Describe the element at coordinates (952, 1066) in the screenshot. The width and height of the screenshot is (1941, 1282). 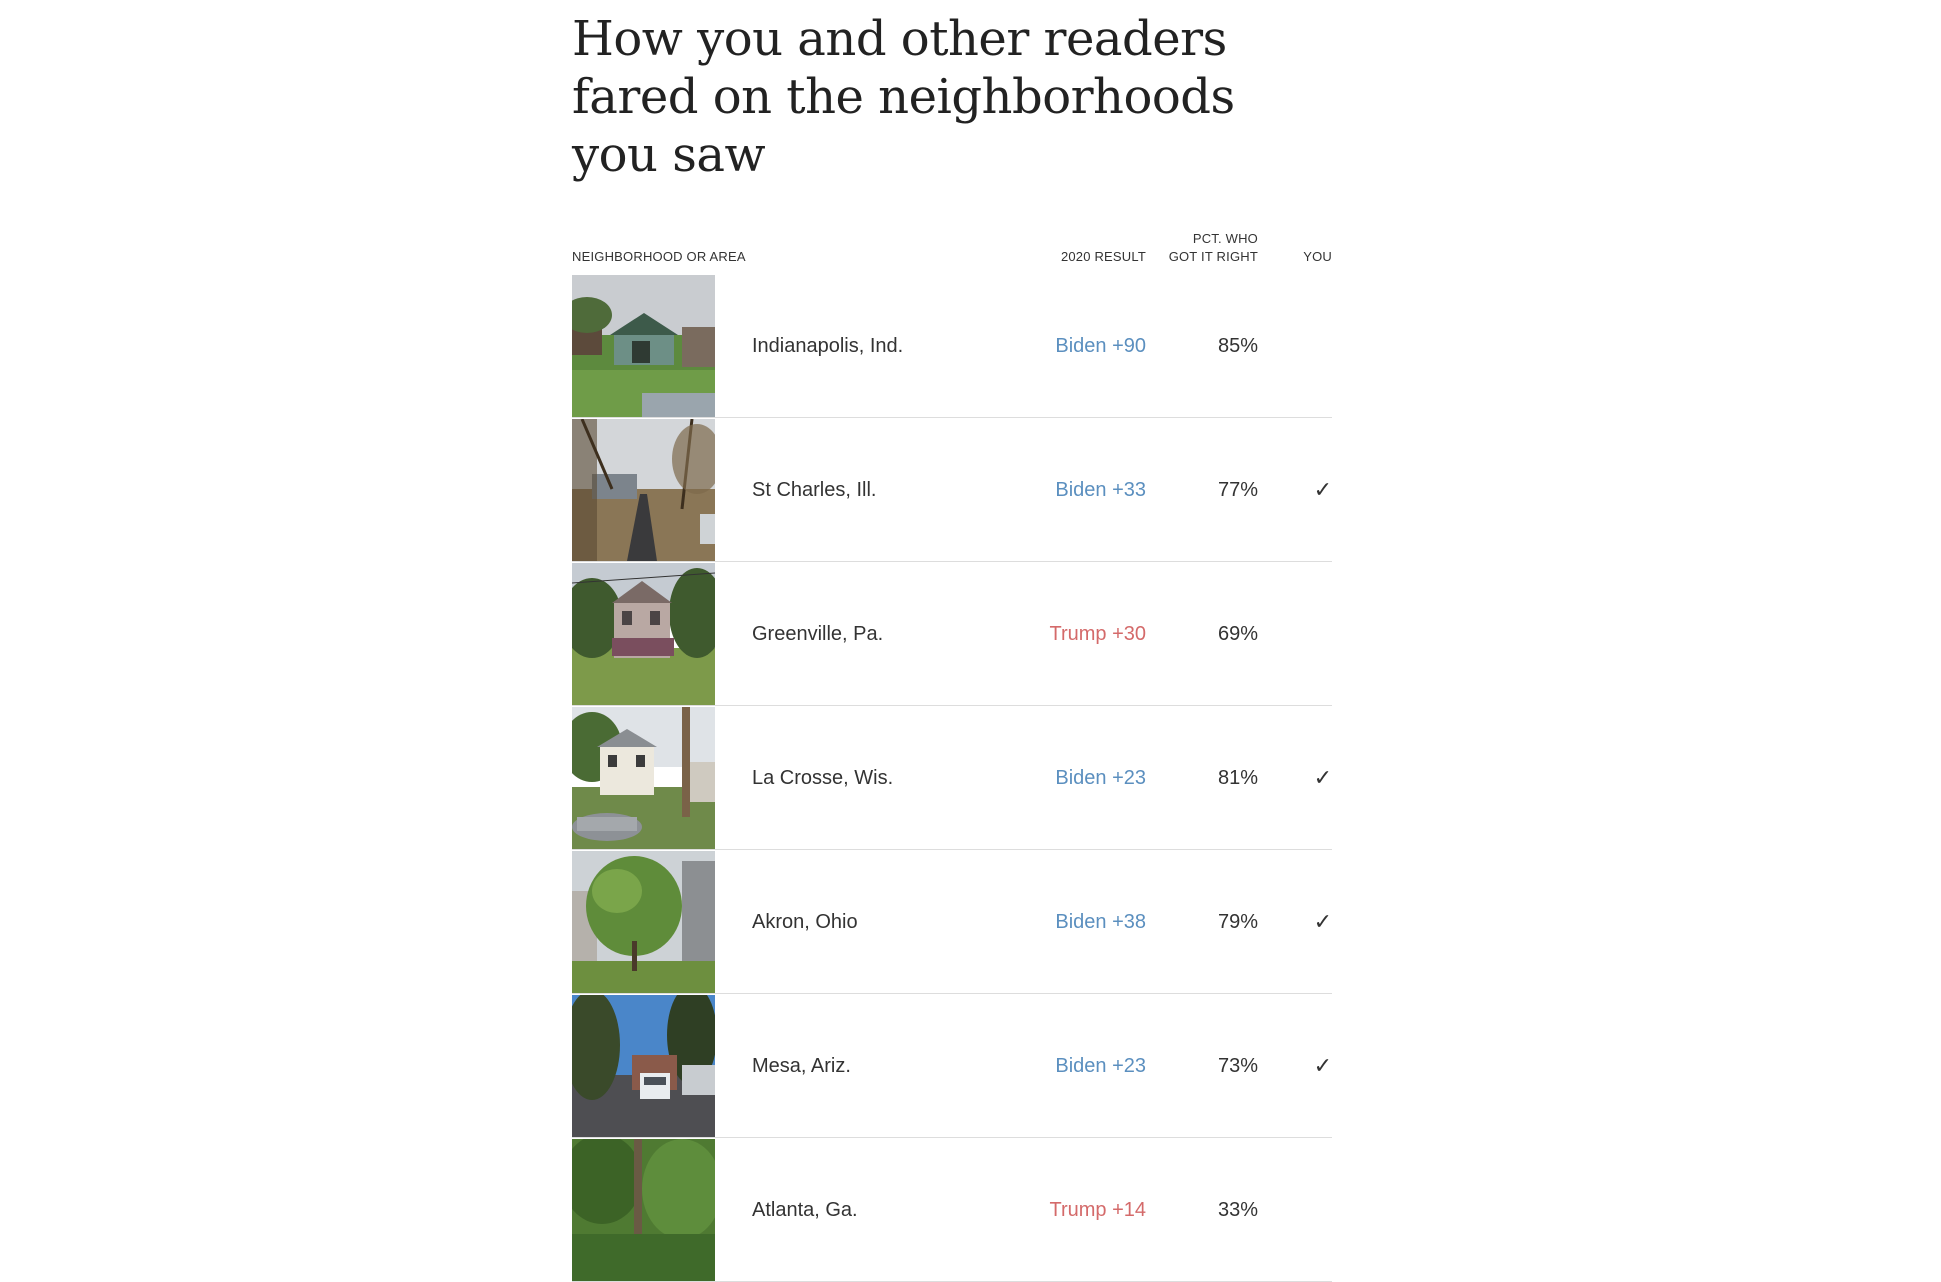
I see `table-row: Mesa, Ariz. Biden +23 73% ✓` at that location.